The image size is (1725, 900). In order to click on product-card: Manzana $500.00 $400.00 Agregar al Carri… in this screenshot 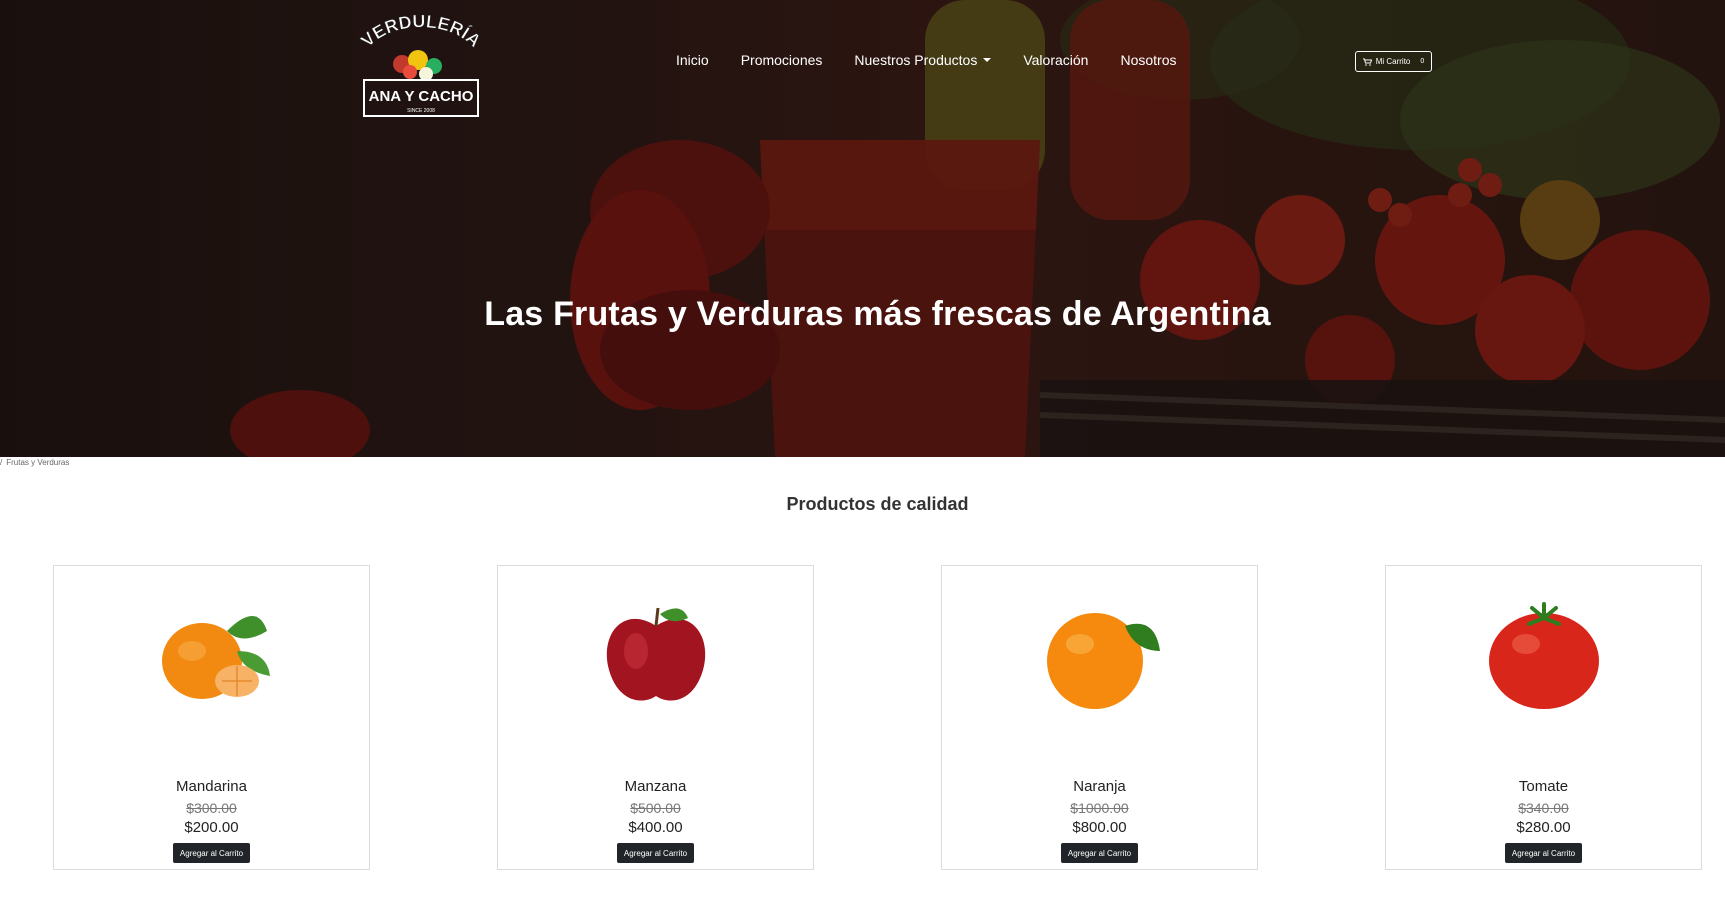, I will do `click(655, 717)`.